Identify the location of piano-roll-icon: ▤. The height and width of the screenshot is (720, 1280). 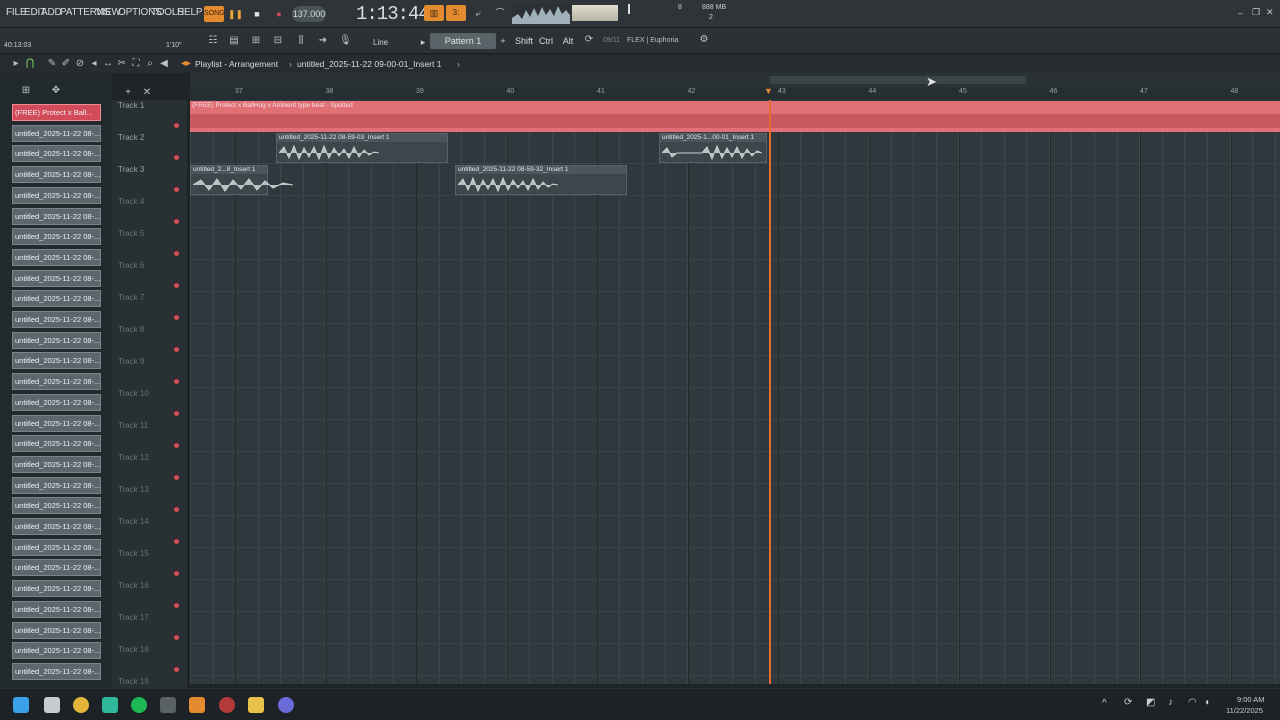
(234, 41).